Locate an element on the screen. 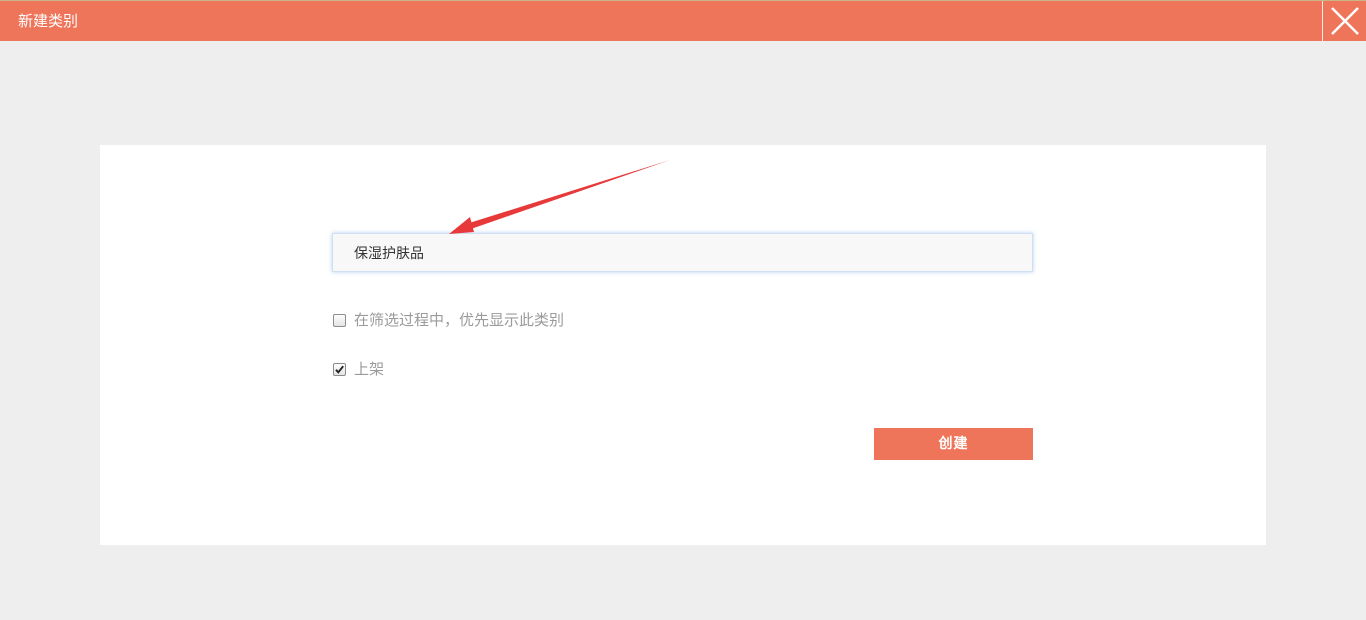 The image size is (1366, 620). checkmark-icon is located at coordinates (339, 369).